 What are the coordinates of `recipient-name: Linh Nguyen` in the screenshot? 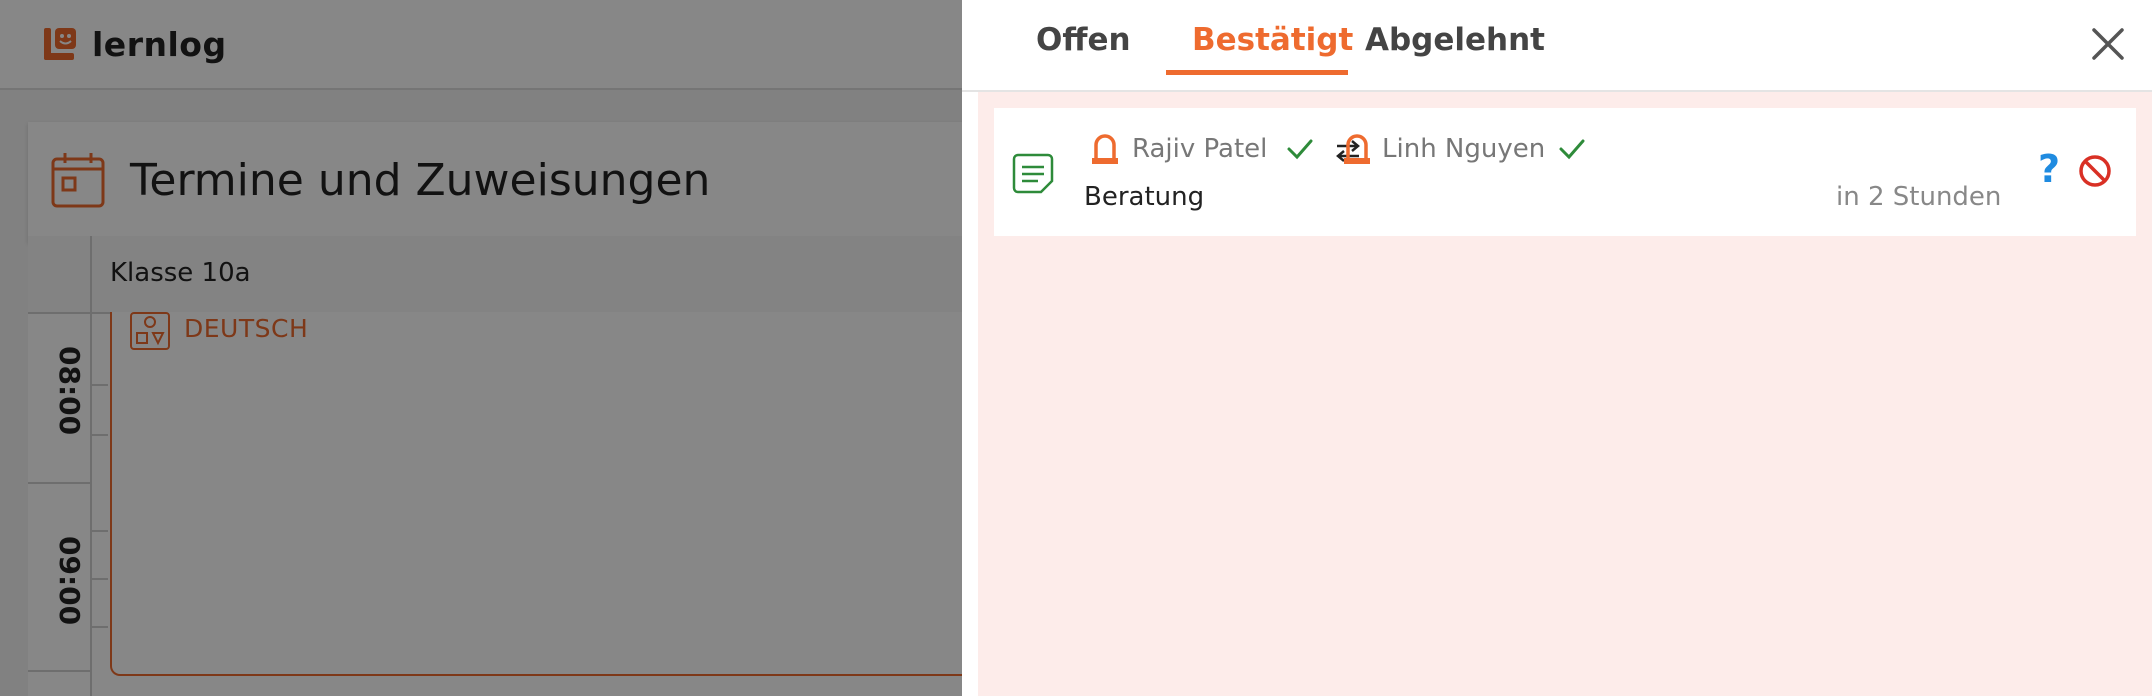 It's located at (1464, 149).